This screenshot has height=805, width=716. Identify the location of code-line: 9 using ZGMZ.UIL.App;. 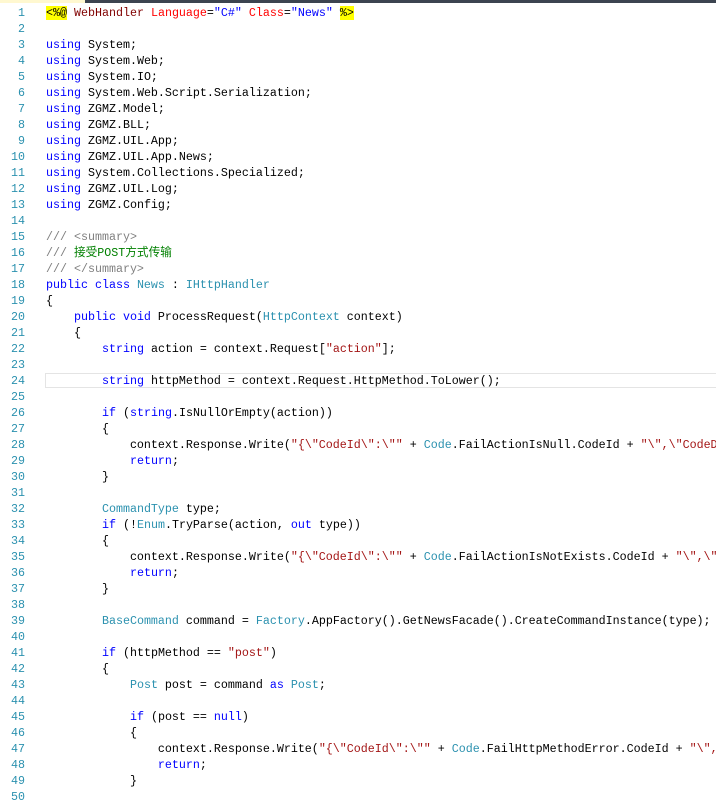
(358, 141).